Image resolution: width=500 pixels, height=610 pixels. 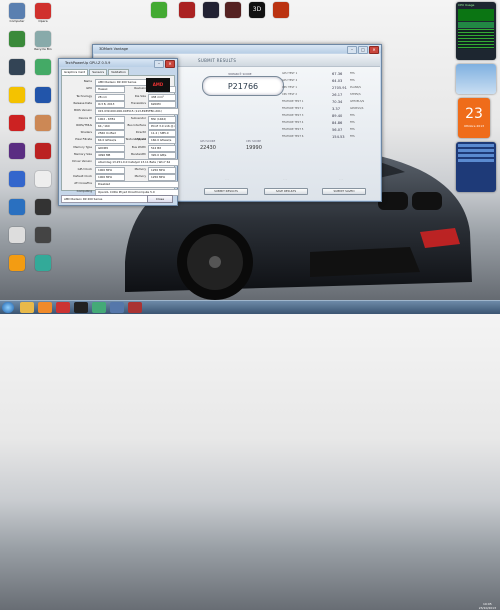 What do you see at coordinates (290, 94) in the screenshot?
I see `result-label: CPU TEST 2` at bounding box center [290, 94].